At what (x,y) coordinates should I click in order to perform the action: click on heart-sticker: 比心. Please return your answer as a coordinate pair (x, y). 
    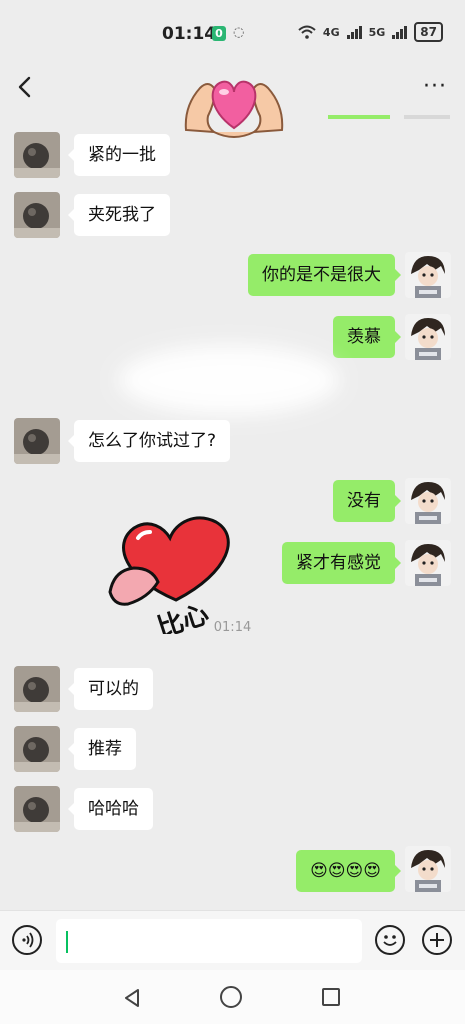
    Looking at the image, I should click on (169, 575).